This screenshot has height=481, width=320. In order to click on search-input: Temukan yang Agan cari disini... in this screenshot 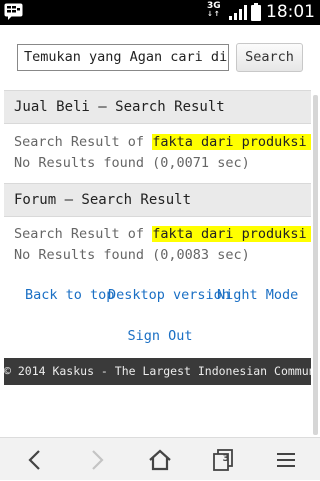, I will do `click(123, 57)`.